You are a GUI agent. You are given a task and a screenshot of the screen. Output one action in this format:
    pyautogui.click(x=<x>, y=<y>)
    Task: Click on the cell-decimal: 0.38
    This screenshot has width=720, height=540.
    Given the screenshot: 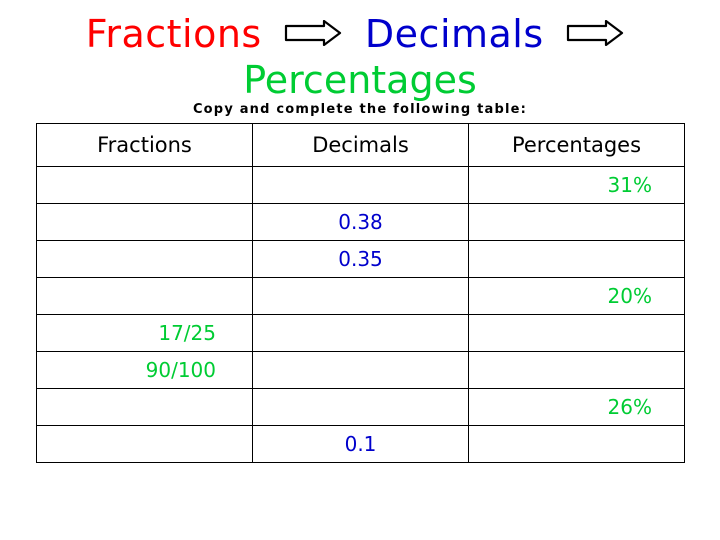 What is the action you would take?
    pyautogui.click(x=360, y=222)
    